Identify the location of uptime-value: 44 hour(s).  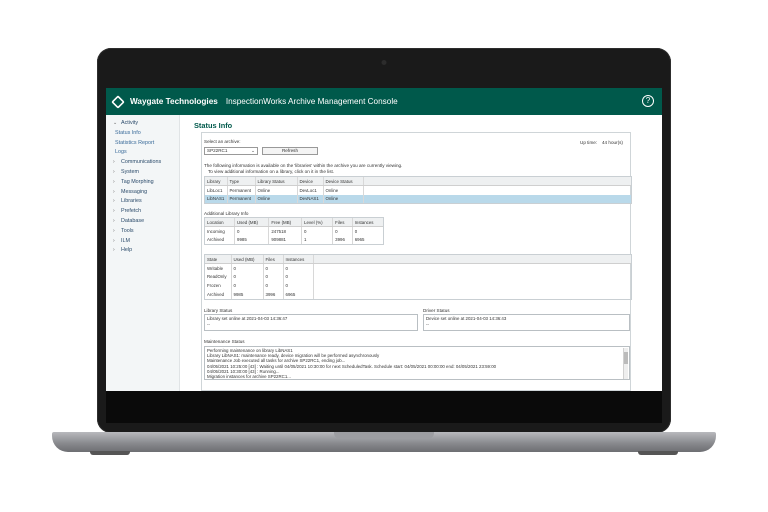
(612, 142).